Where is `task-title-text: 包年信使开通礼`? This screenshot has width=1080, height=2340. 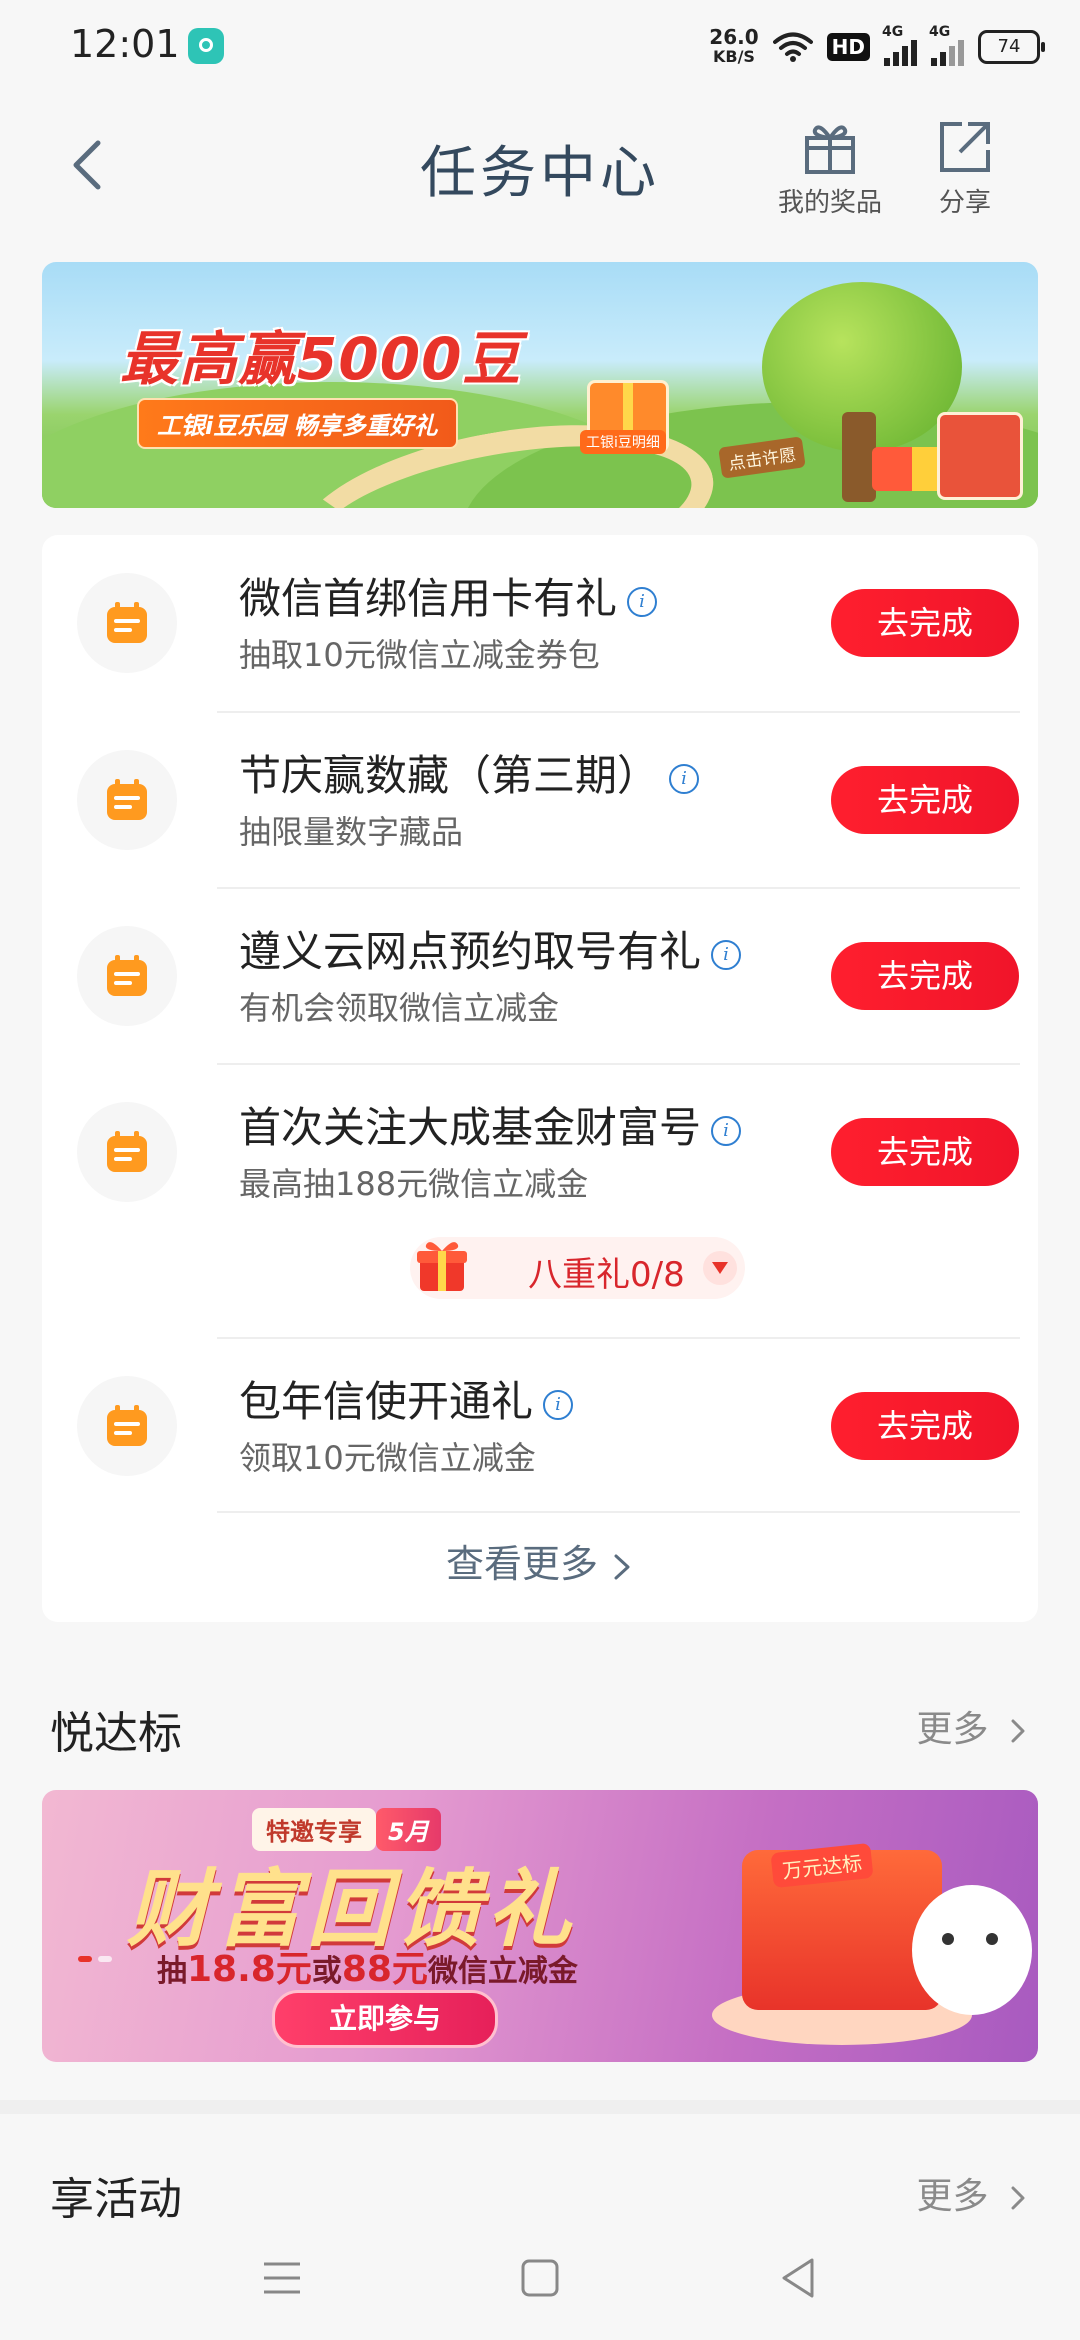
task-title-text: 包年信使开通礼 is located at coordinates (386, 1401).